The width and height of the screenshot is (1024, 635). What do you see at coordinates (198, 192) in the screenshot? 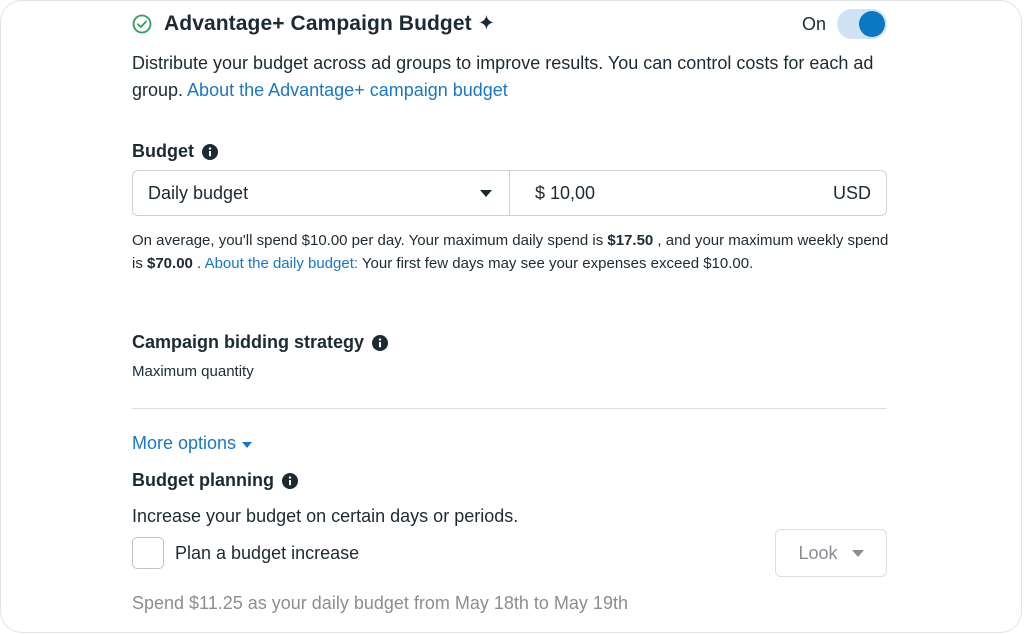
I see `budget-type-value: Daily budget` at bounding box center [198, 192].